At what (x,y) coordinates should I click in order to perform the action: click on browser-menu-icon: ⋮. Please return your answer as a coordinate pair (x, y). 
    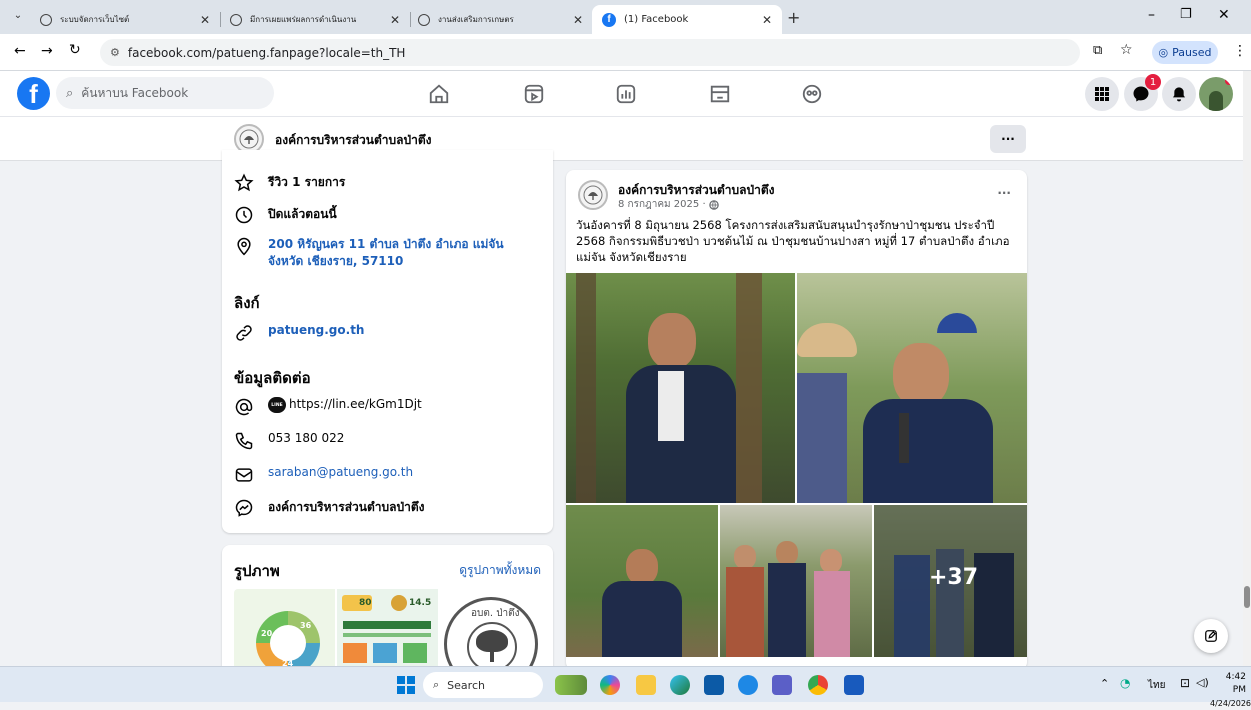
    Looking at the image, I should click on (1240, 51).